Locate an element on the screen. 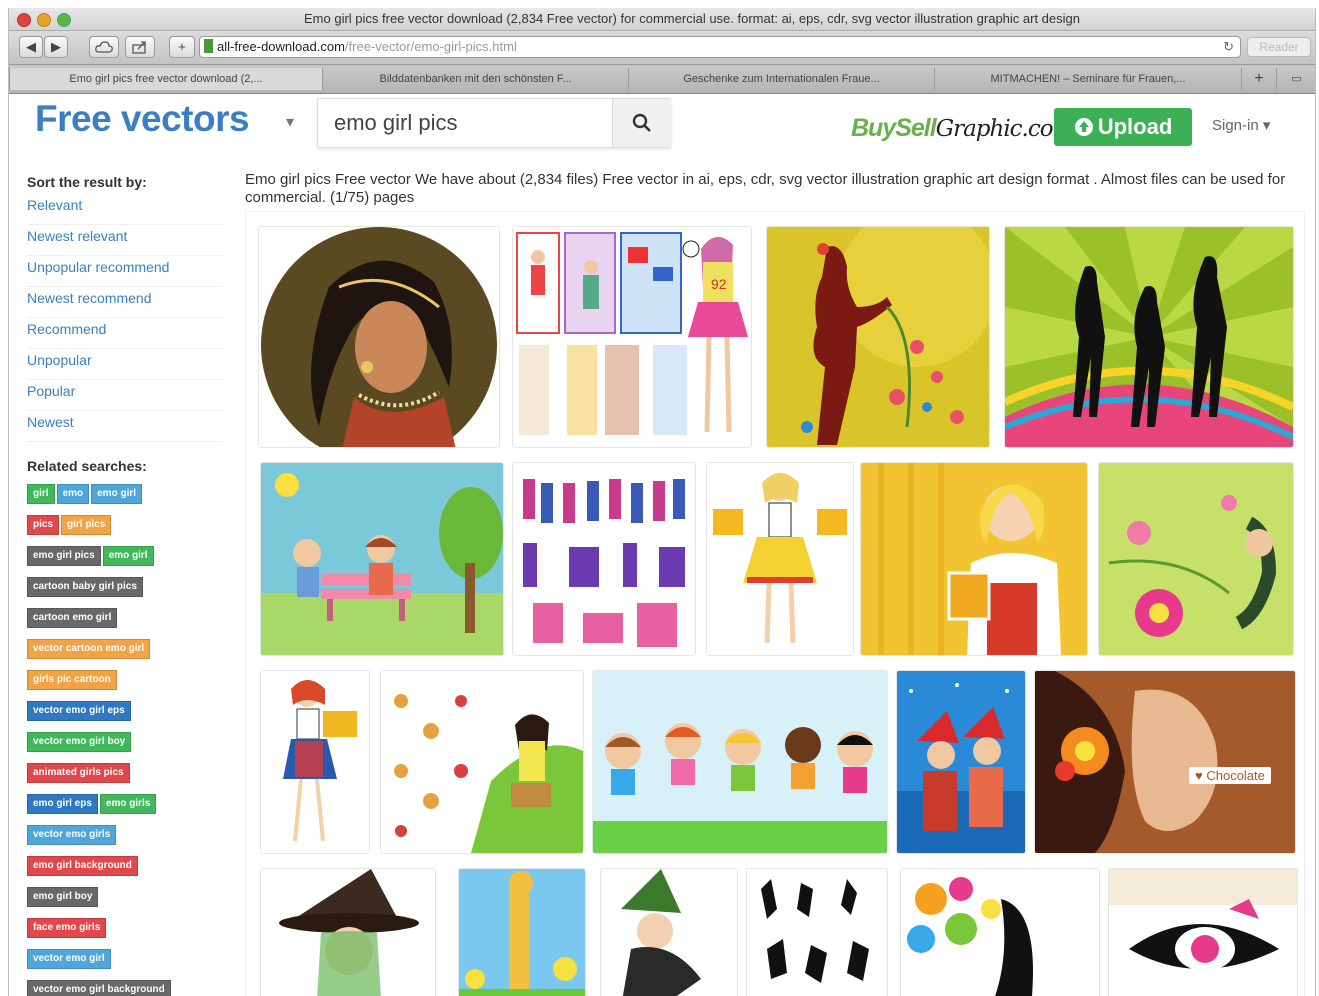 The height and width of the screenshot is (996, 1319). result-thumb-giraffe is located at coordinates (522, 932).